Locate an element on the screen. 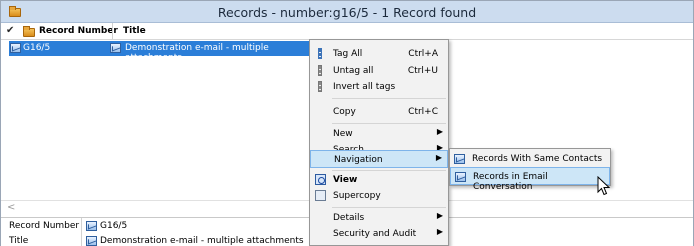 This screenshot has height=246, width=694. menu-item-supercopy: Supercopy is located at coordinates (379, 196).